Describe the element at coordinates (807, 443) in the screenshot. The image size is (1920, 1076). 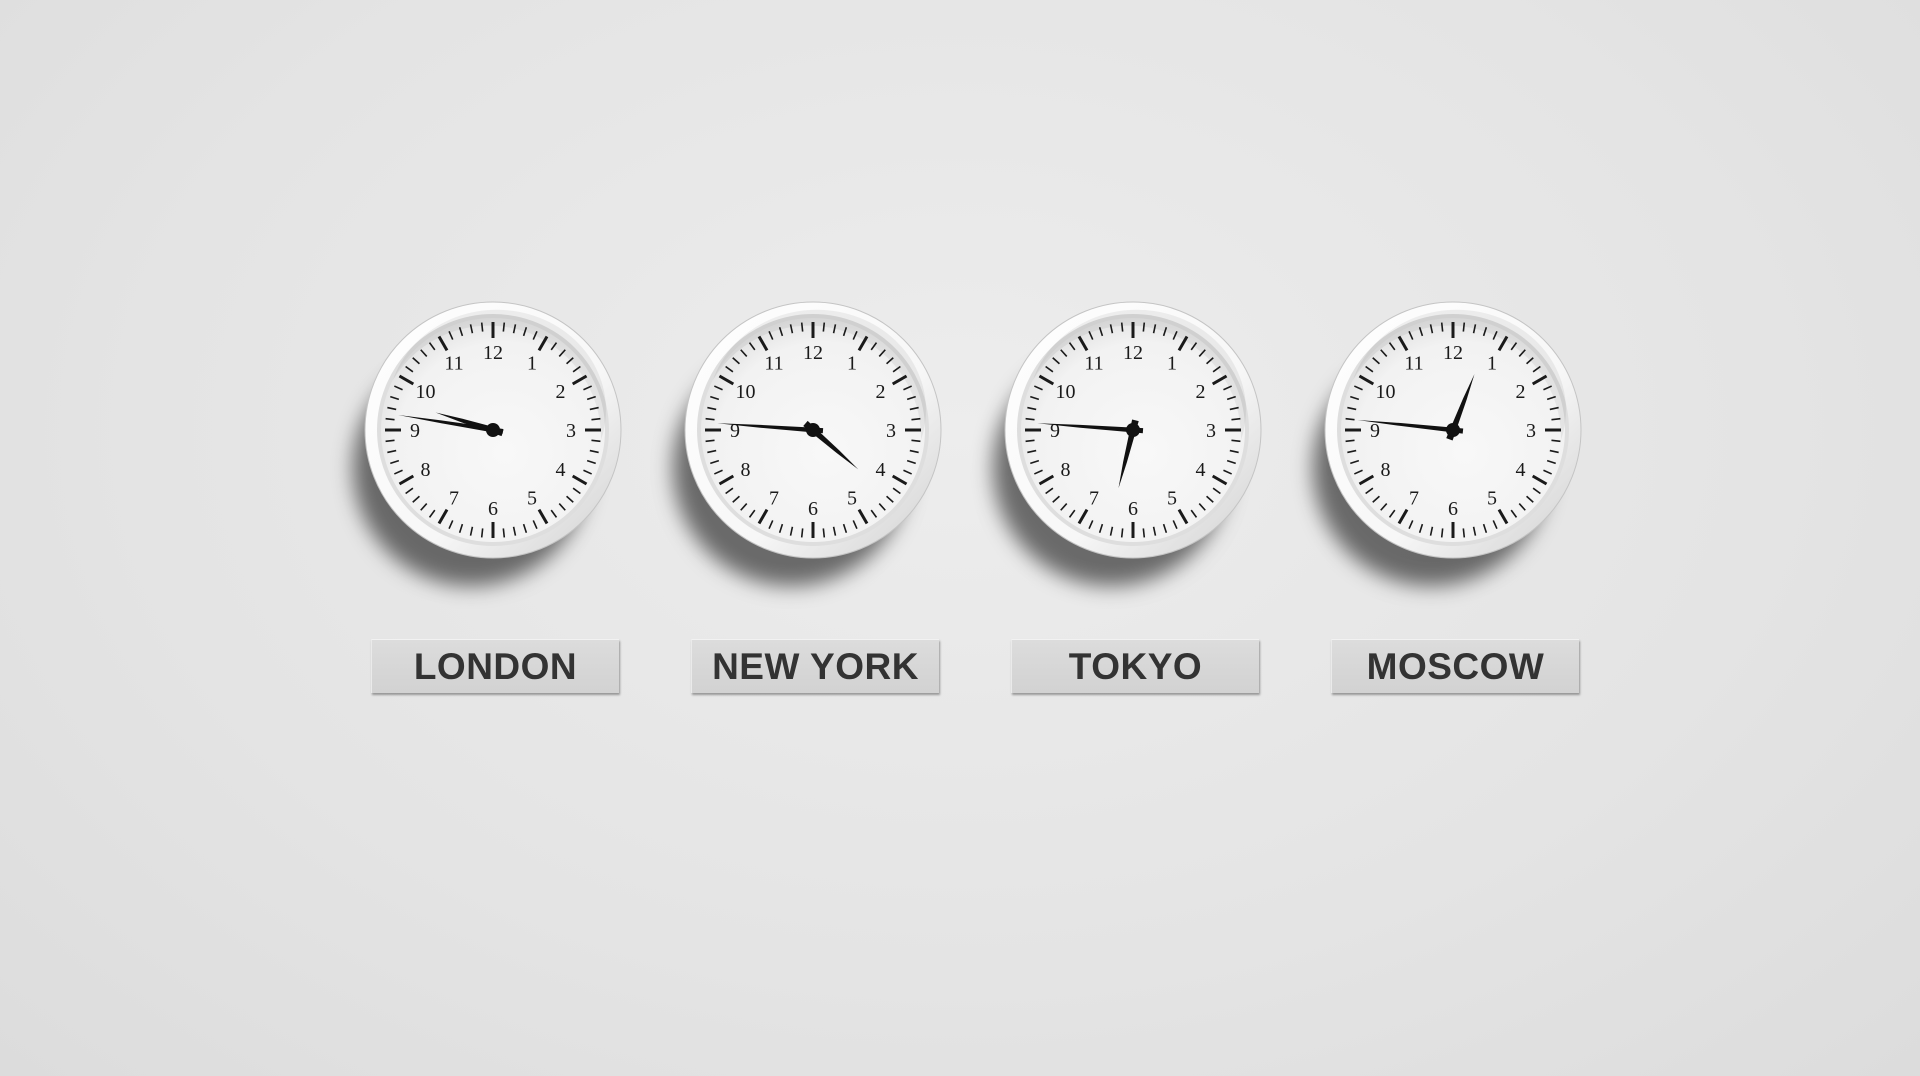
I see `clock-new-york-face: 12 1234567891011` at that location.